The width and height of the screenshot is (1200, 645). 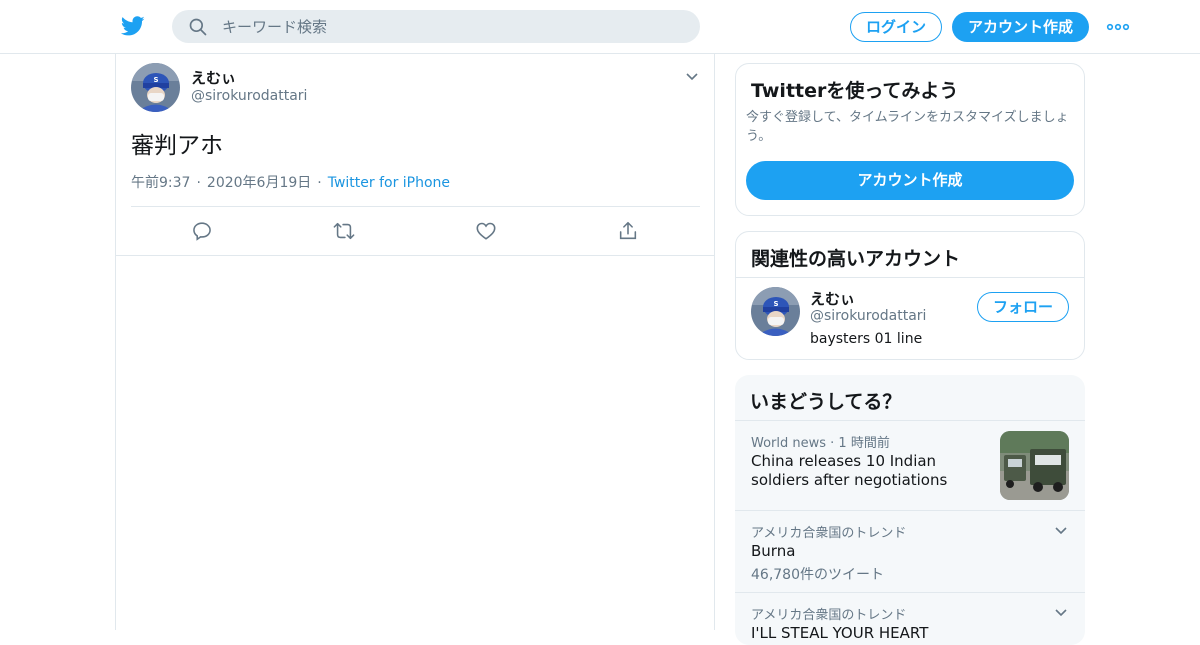 I want to click on tweet-metadata: 午前9:37 · 2020年6月19日 · Twitter for iPhone, so click(x=290, y=182).